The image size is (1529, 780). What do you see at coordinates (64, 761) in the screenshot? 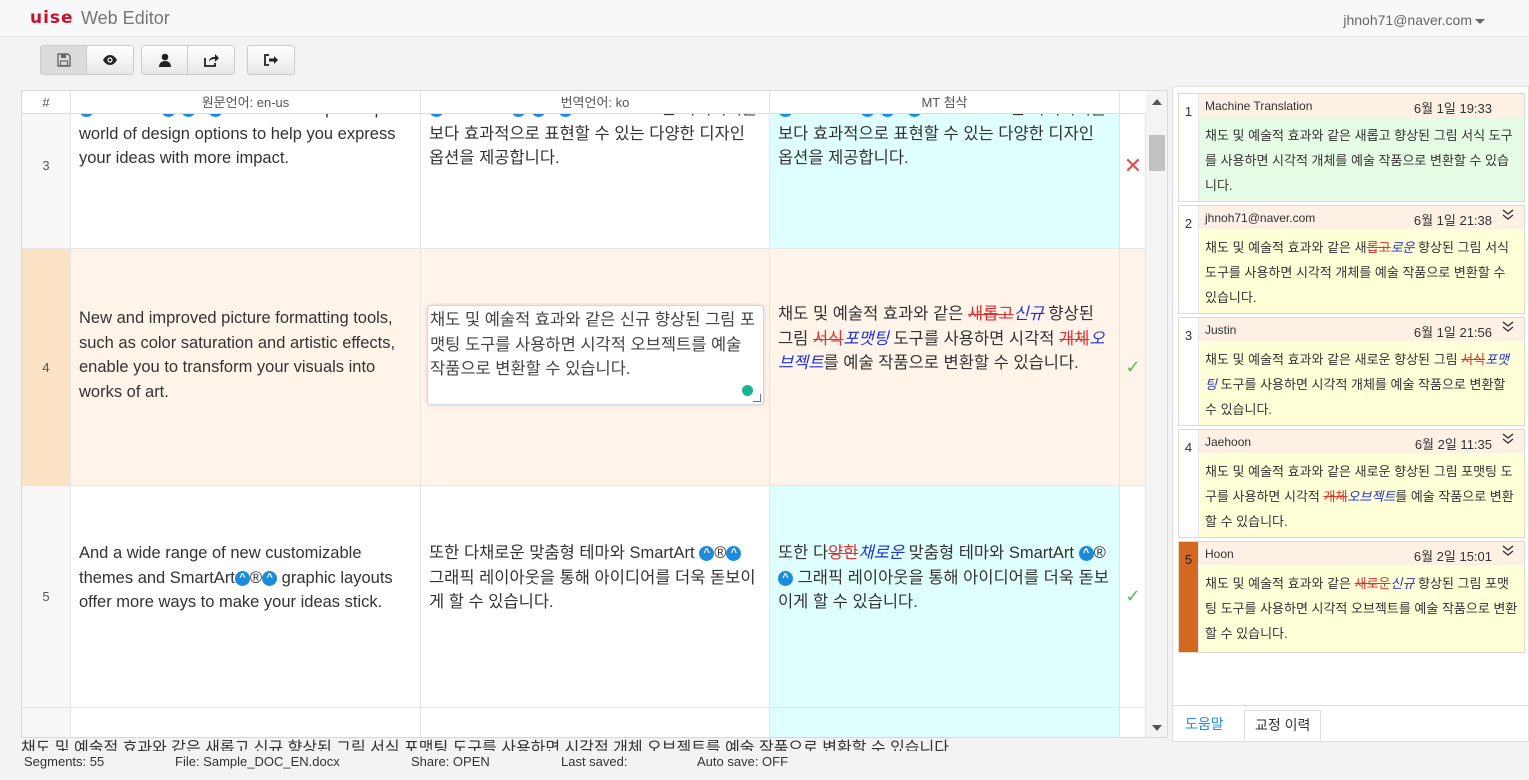
I see `segments-count: Segments: 55` at bounding box center [64, 761].